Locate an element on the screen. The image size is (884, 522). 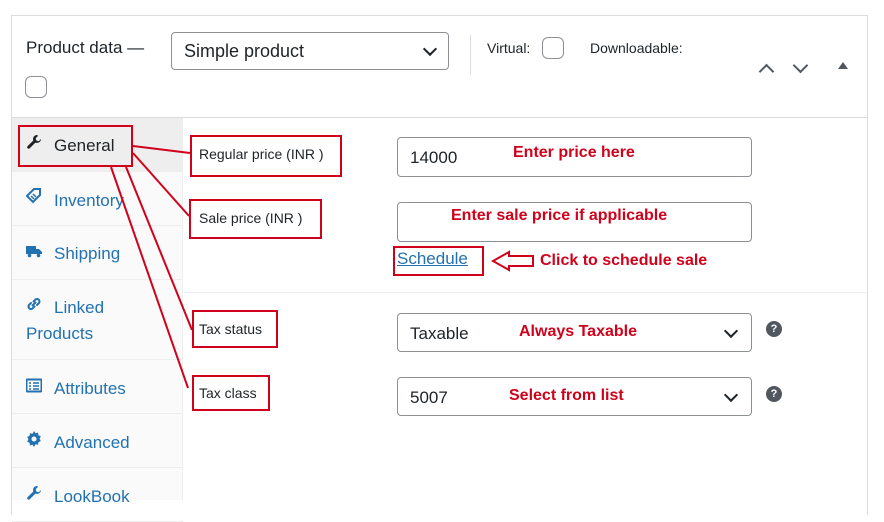
annotation-always-taxable: Always Taxable is located at coordinates (578, 331).